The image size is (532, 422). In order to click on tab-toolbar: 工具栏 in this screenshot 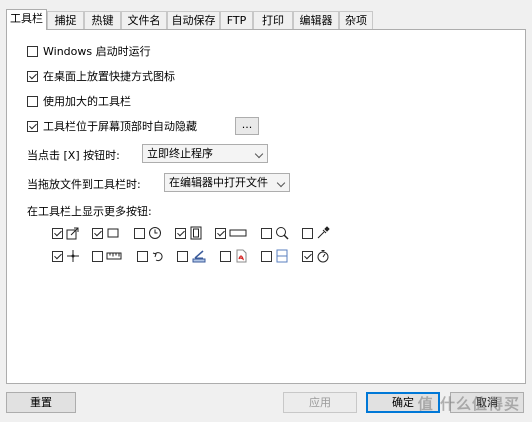, I will do `click(26, 19)`.